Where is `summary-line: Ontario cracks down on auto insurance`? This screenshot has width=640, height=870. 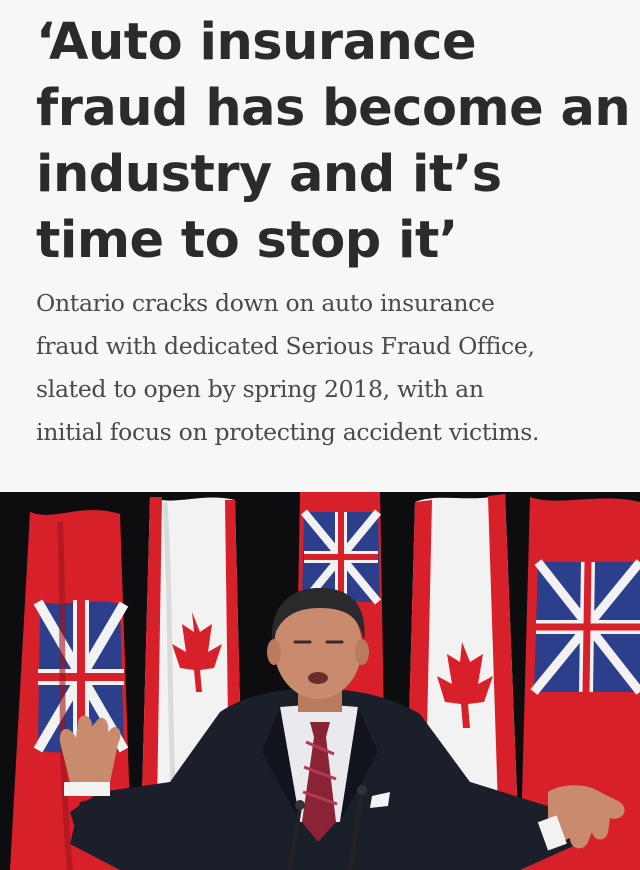 summary-line: Ontario cracks down on auto insurance is located at coordinates (265, 303).